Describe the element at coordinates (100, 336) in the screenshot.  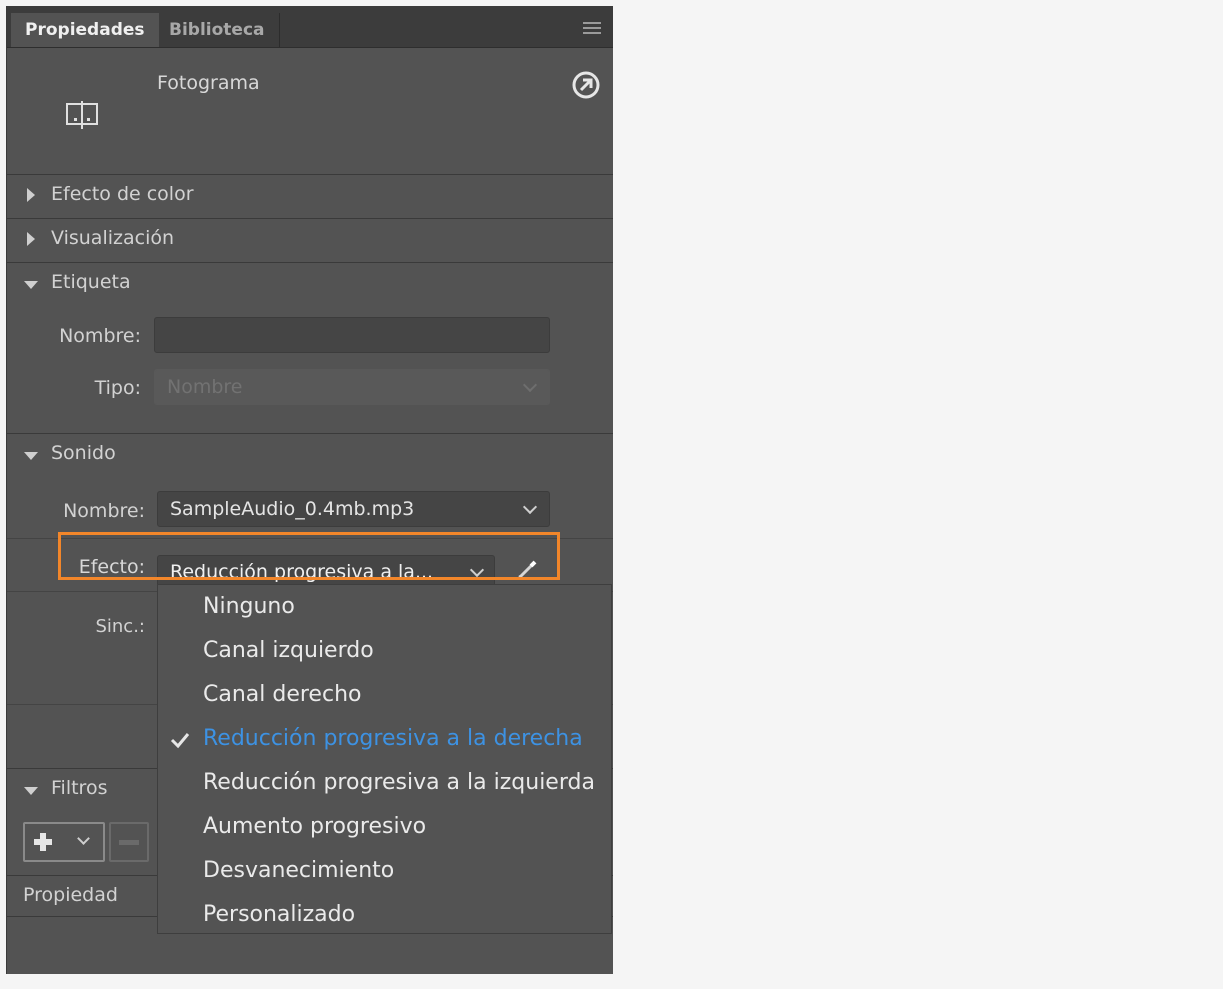
I see `name-label: Nombre:` at that location.